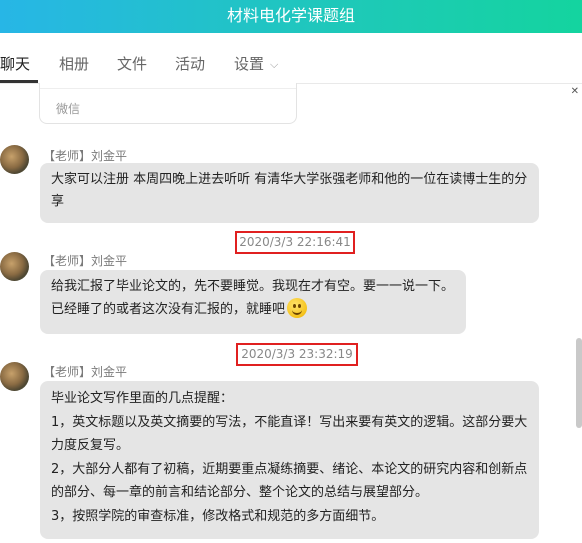 The image size is (582, 543). Describe the element at coordinates (19, 81) in the screenshot. I see `active-tab-indicator` at that location.